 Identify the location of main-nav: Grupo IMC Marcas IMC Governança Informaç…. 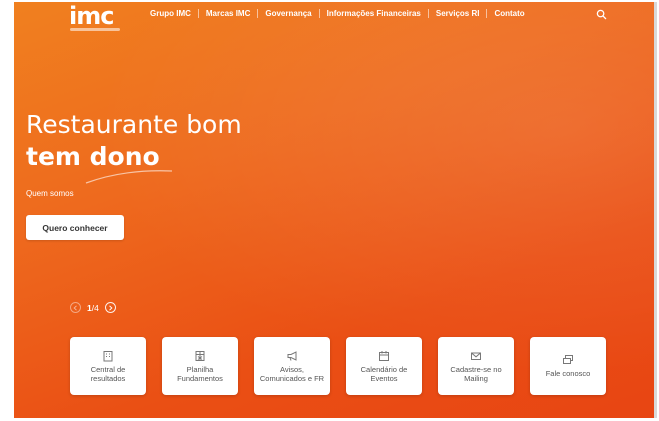
(337, 13).